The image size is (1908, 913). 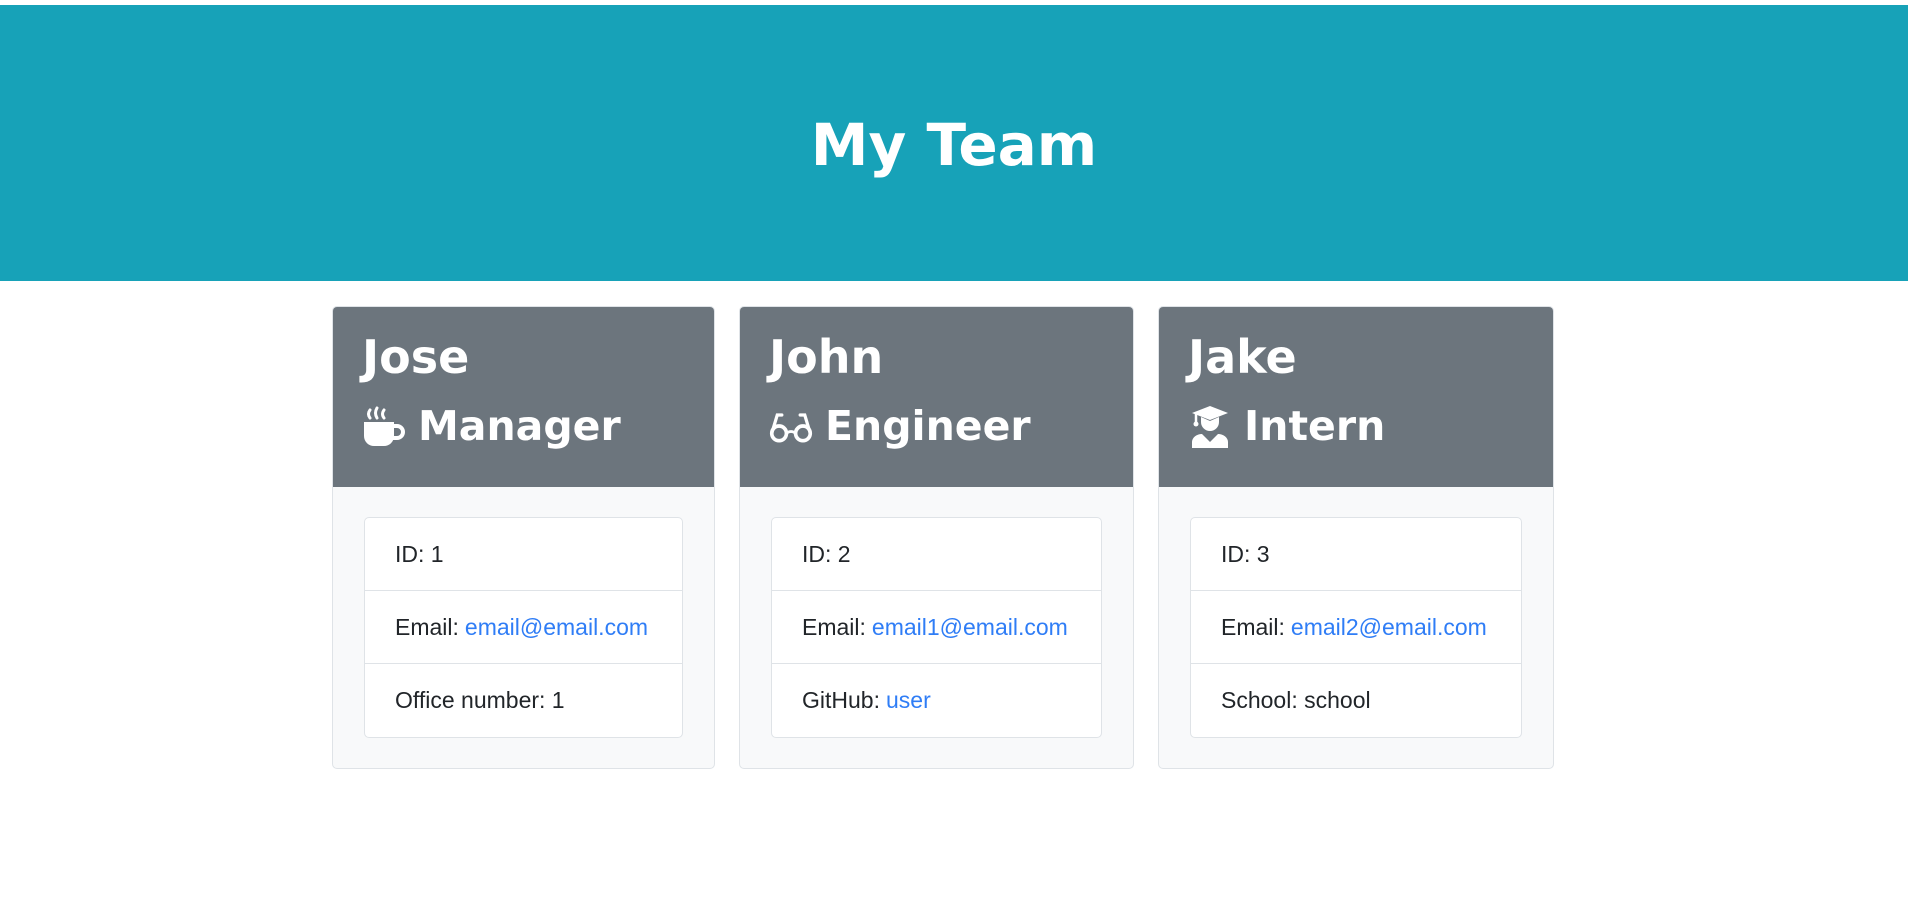 I want to click on office-number-text: Office number: 1, so click(x=480, y=700).